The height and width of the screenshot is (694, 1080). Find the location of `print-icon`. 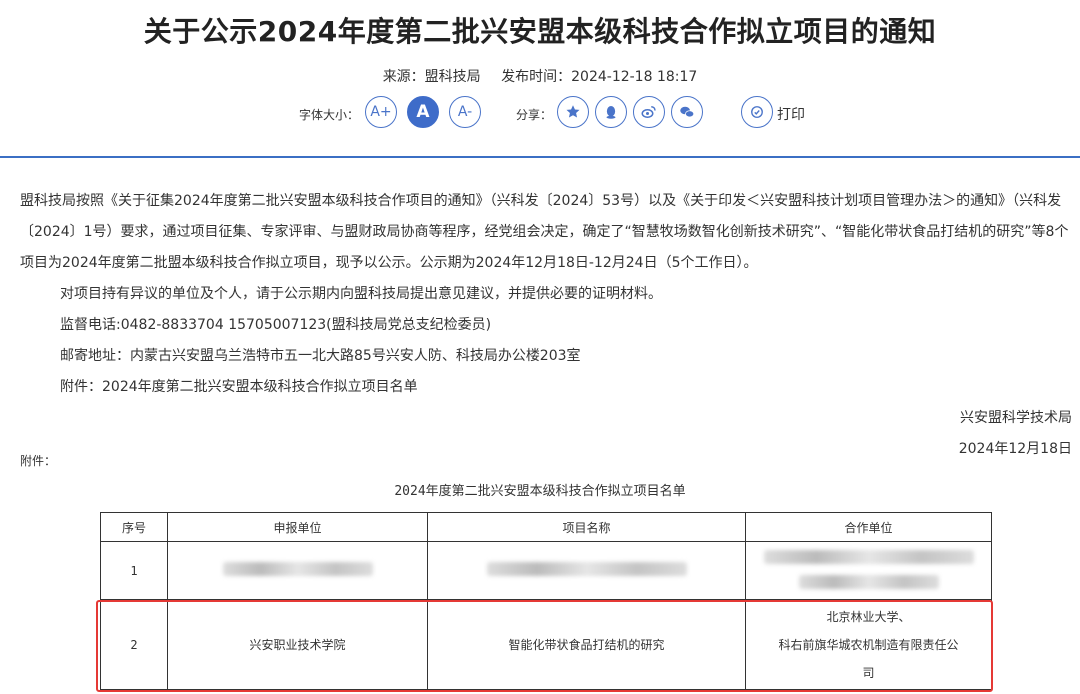

print-icon is located at coordinates (757, 112).